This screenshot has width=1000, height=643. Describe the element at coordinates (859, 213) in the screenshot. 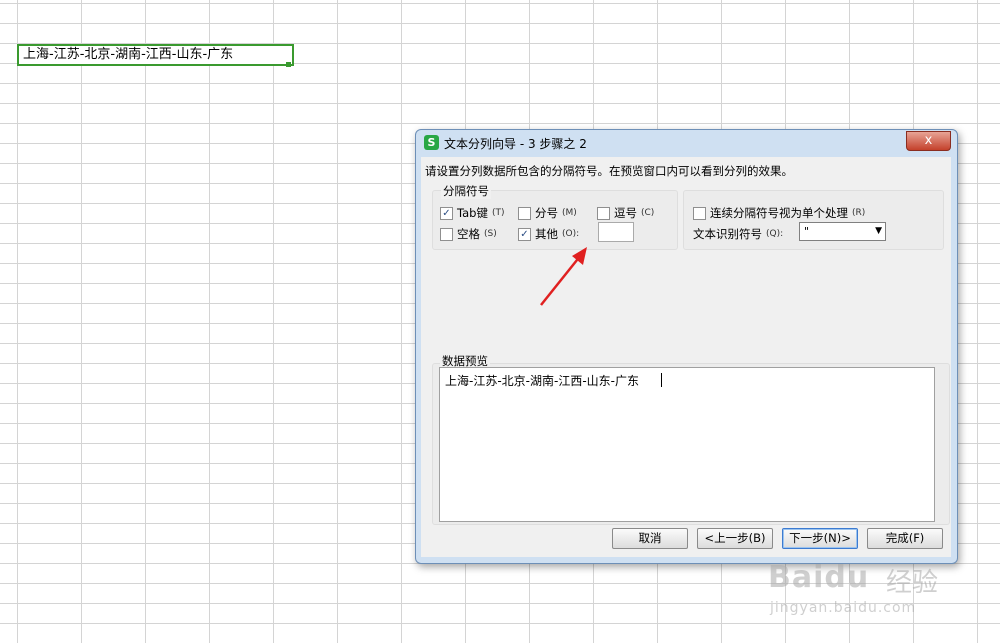

I see `consecutive-hotkey: (R)` at that location.